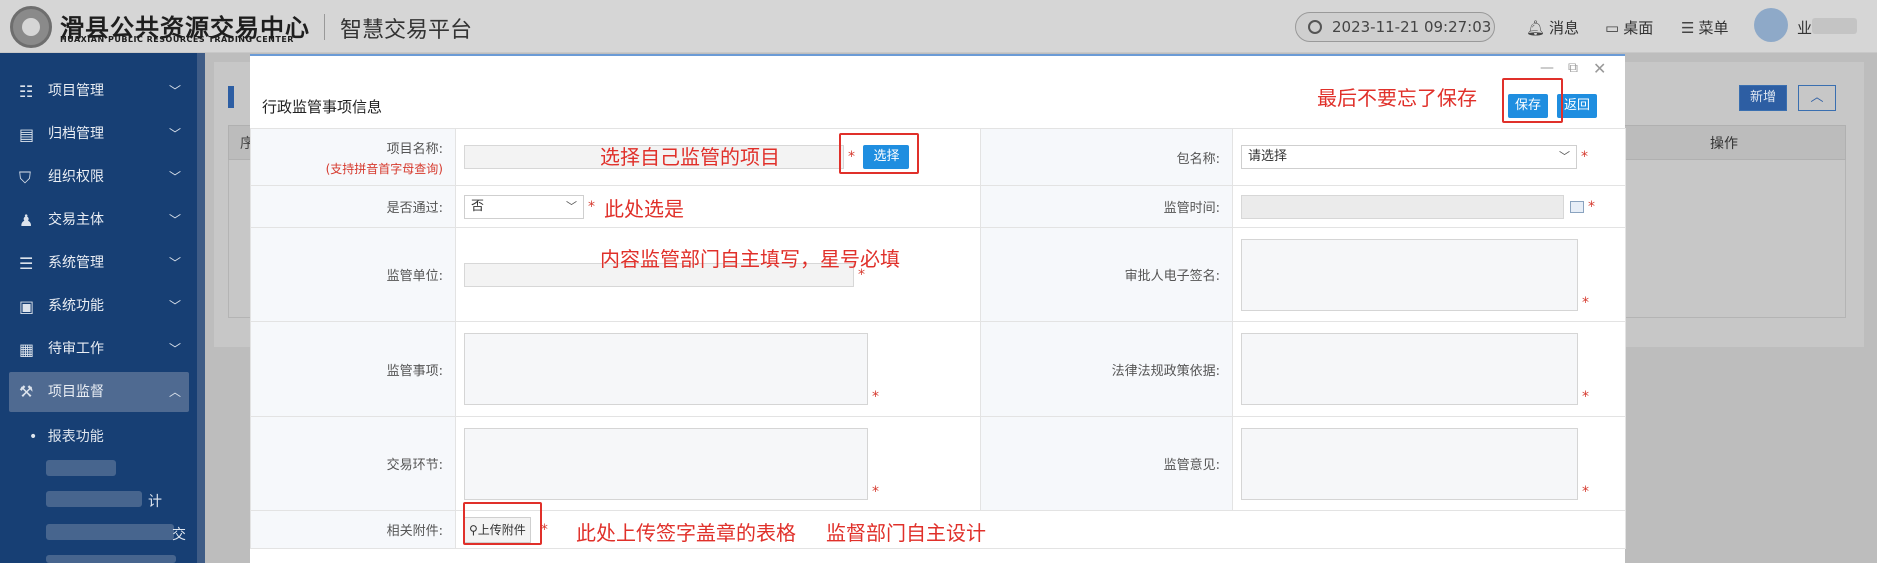 The height and width of the screenshot is (563, 1877). What do you see at coordinates (1638, 28) in the screenshot?
I see `desktop-label: 桌面` at bounding box center [1638, 28].